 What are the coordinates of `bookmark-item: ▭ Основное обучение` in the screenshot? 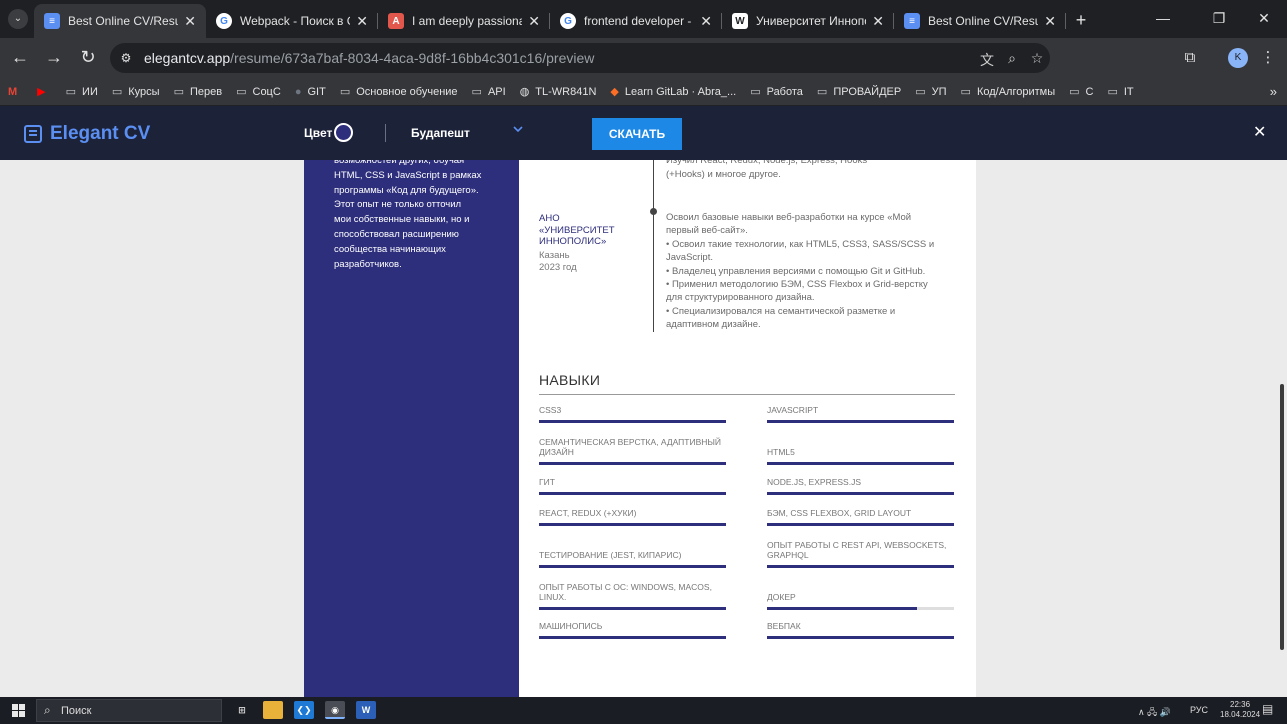 It's located at (399, 92).